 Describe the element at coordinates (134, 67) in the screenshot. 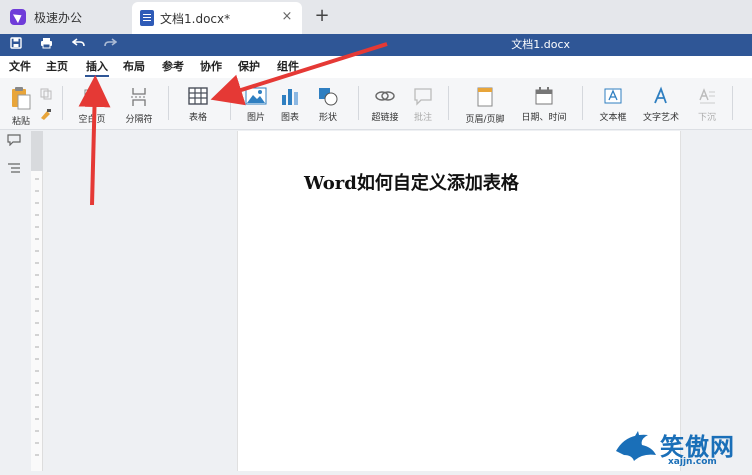

I see `menu-layout: 布局` at that location.